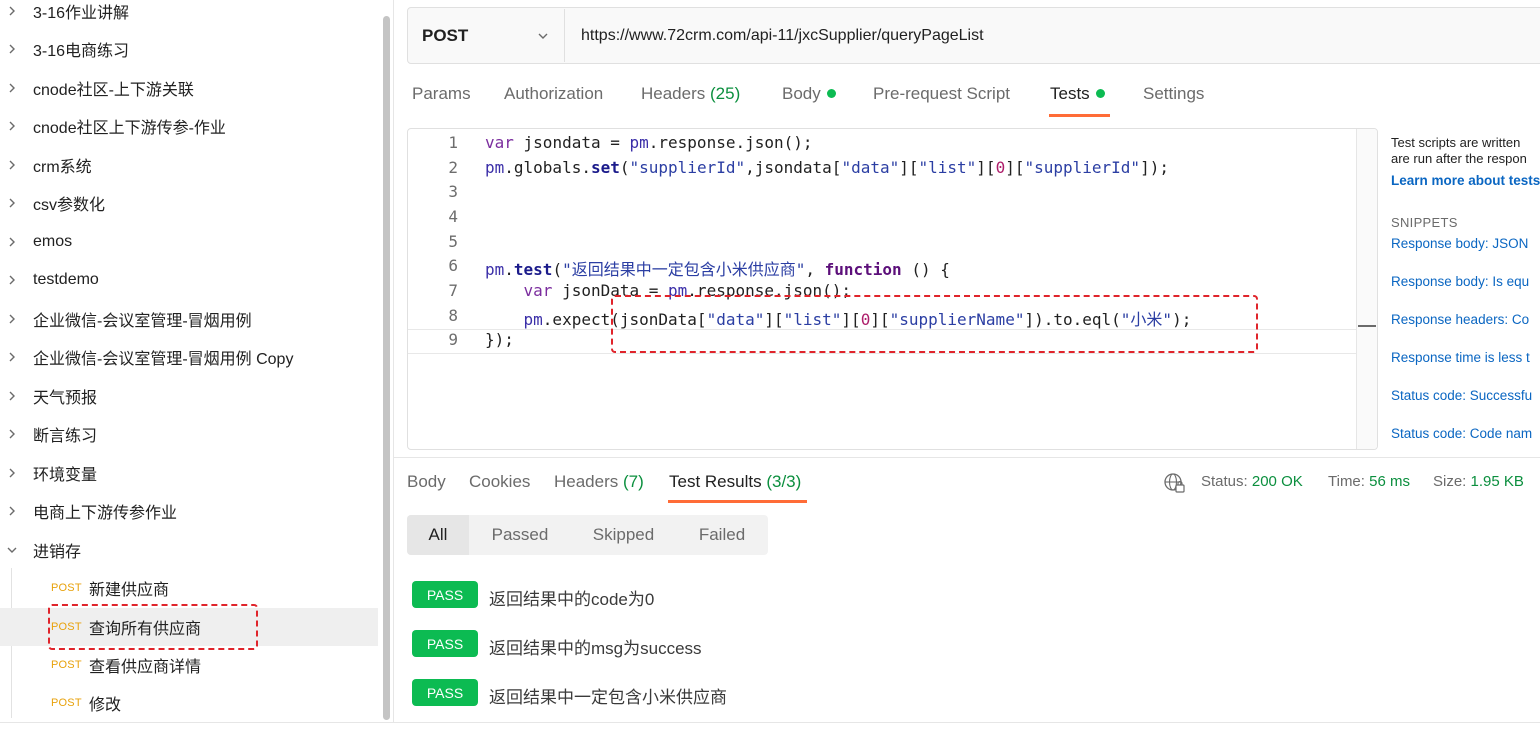 This screenshot has height=736, width=1540. What do you see at coordinates (189, 357) in the screenshot?
I see `folder-item: 企业微信-会议室管理-冒烟用例 Copy` at bounding box center [189, 357].